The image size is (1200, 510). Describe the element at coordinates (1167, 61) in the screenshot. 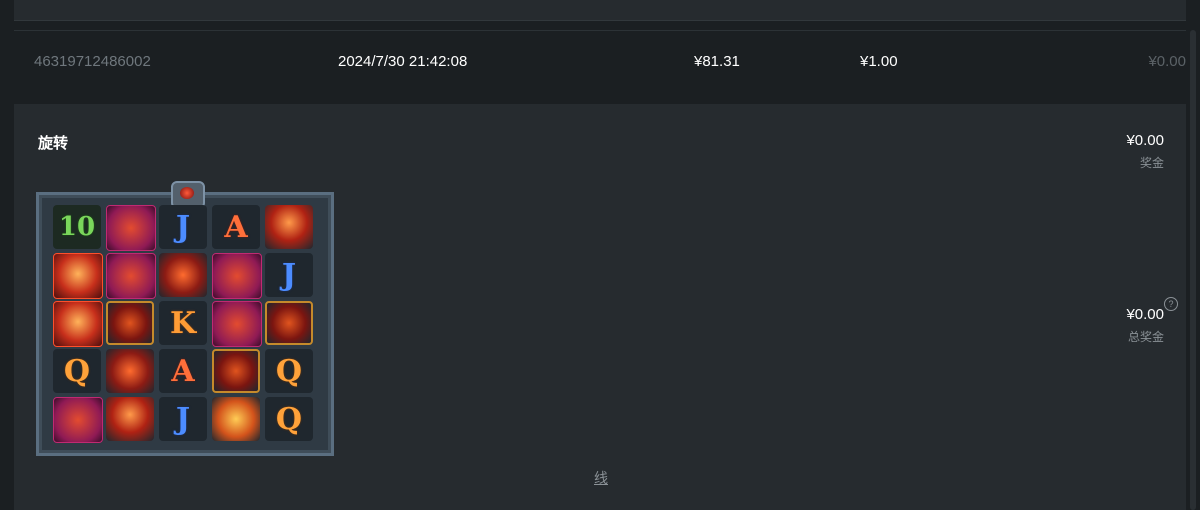

I see `record-win: ¥0.00` at that location.